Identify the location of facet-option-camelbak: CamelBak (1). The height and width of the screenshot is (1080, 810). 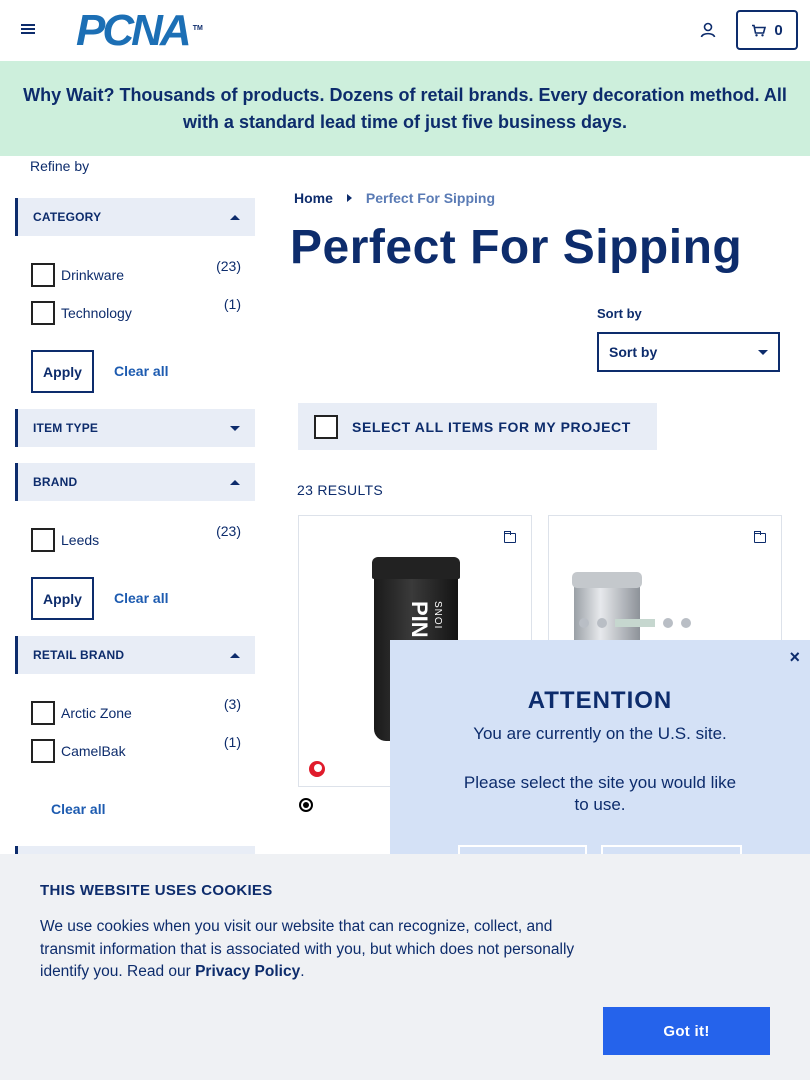
(136, 749).